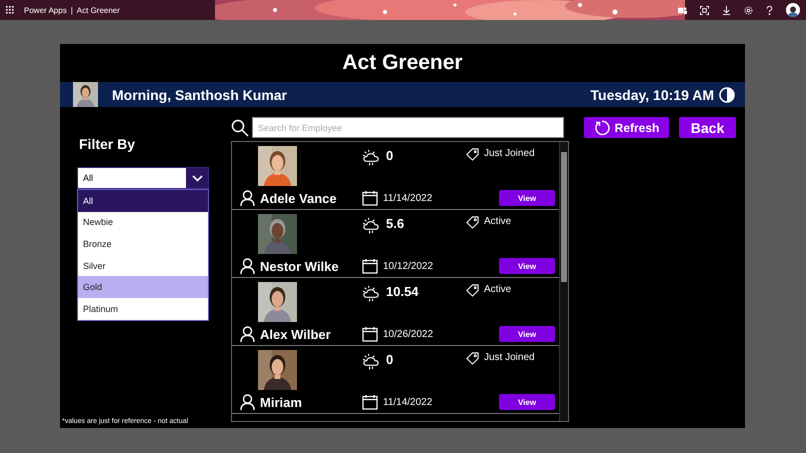 This screenshot has height=453, width=806. What do you see at coordinates (197, 178) in the screenshot?
I see `chevron-down-icon` at bounding box center [197, 178].